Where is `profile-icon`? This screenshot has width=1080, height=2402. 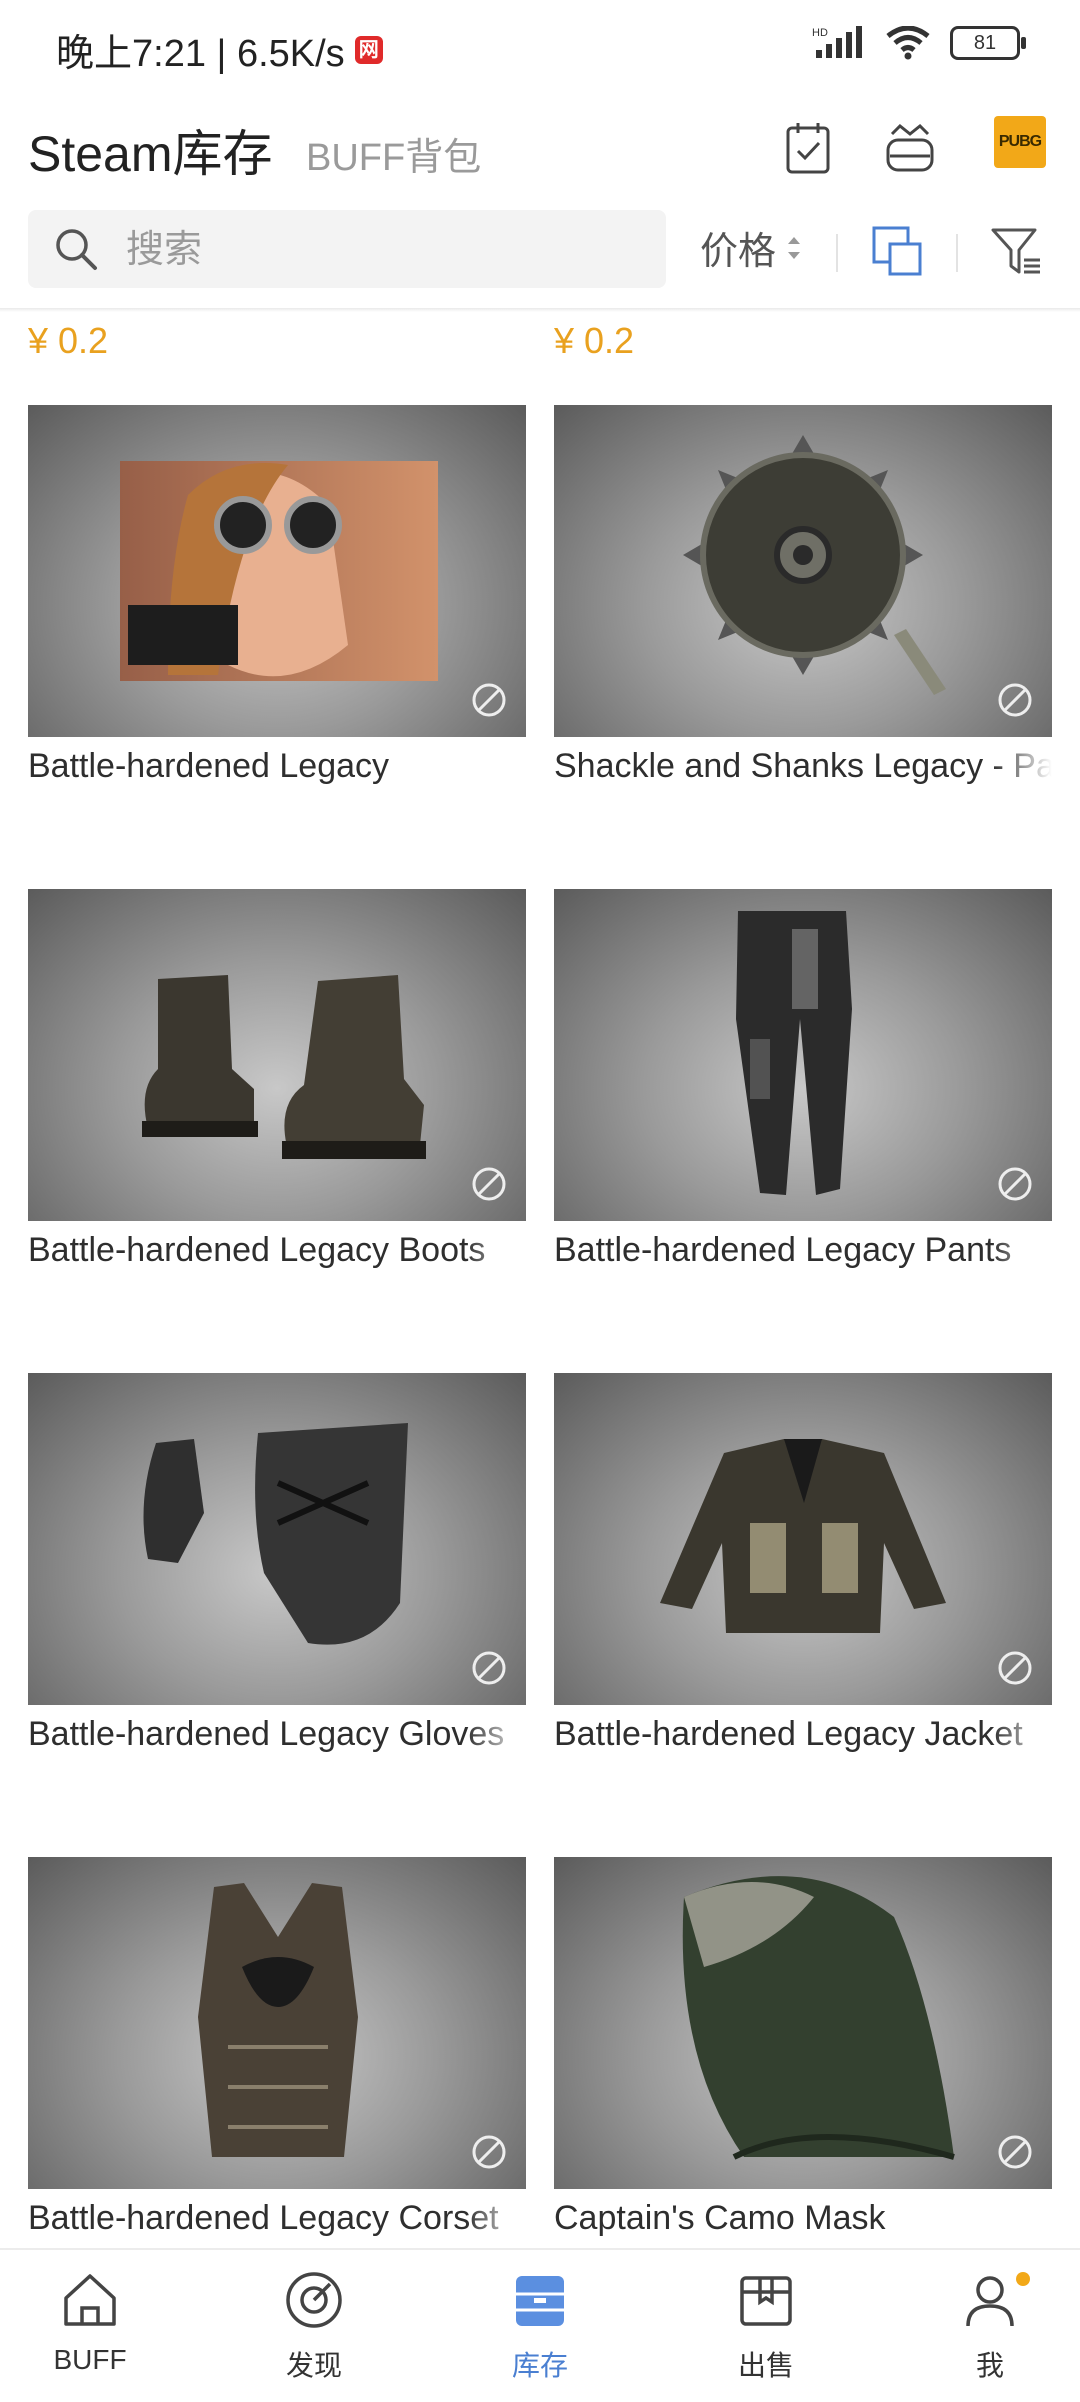
profile-icon is located at coordinates (990, 2301).